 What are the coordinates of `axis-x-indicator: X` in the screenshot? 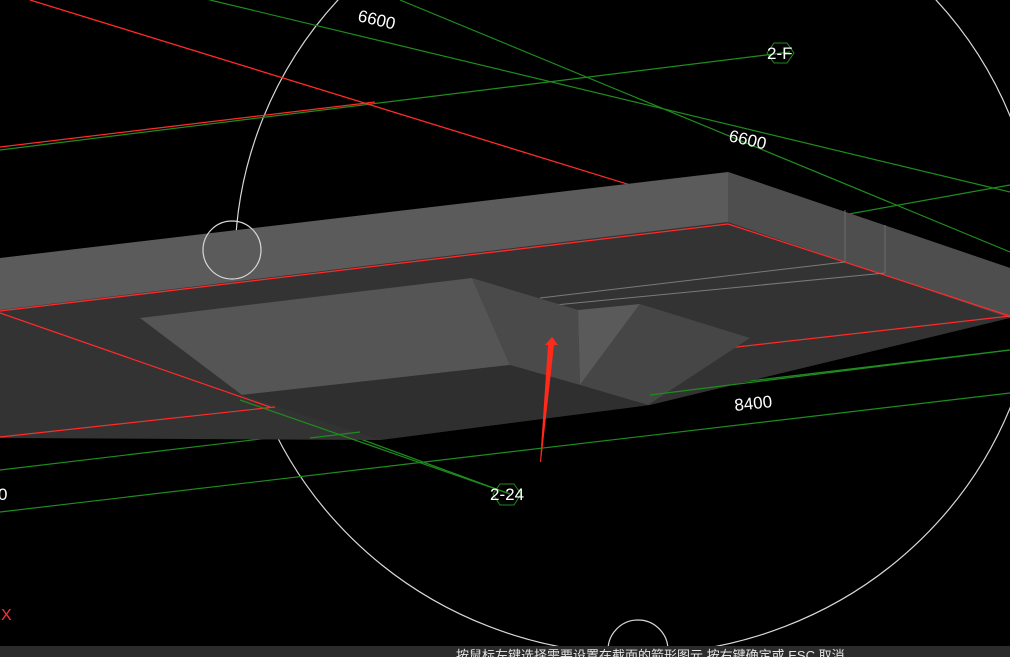 It's located at (6, 615).